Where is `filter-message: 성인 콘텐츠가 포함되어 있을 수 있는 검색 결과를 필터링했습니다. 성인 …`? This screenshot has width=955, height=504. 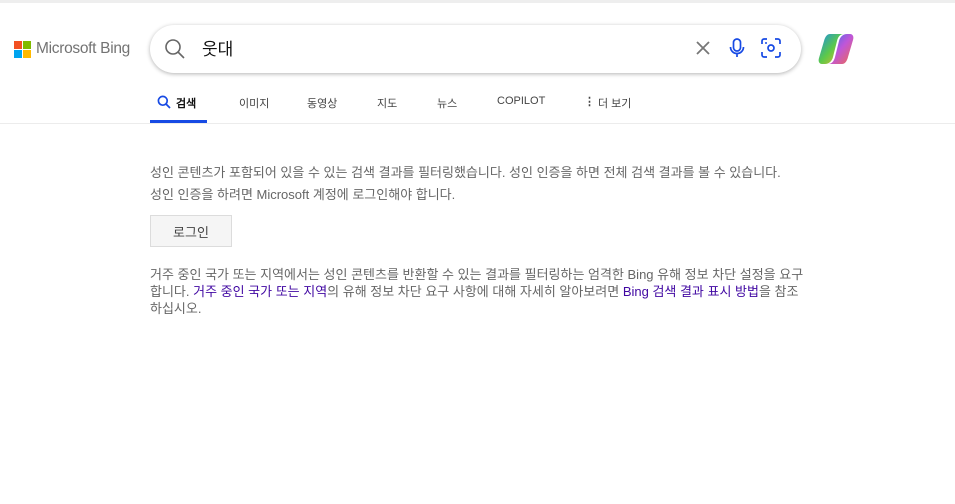 filter-message: 성인 콘텐츠가 포함되어 있을 수 있는 검색 결과를 필터링했습니다. 성인 … is located at coordinates (465, 172).